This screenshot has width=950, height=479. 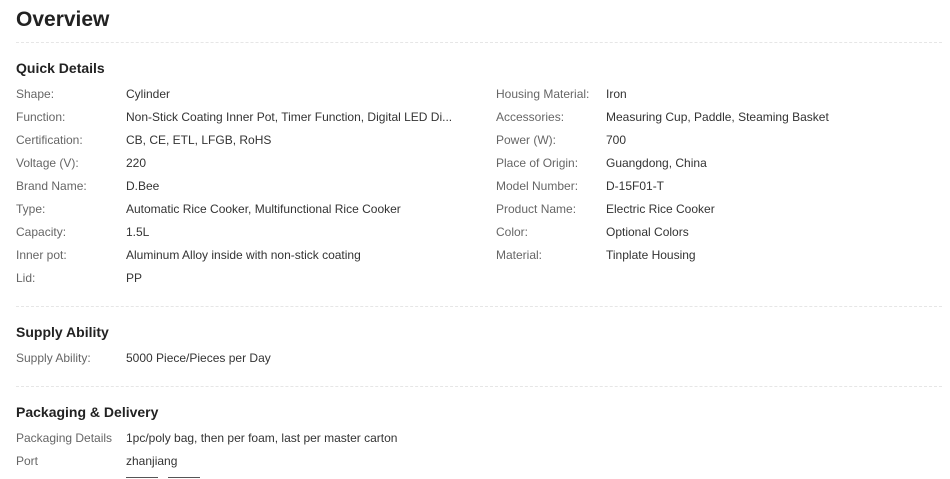 What do you see at coordinates (537, 186) in the screenshot?
I see `detail-label: Model Number:` at bounding box center [537, 186].